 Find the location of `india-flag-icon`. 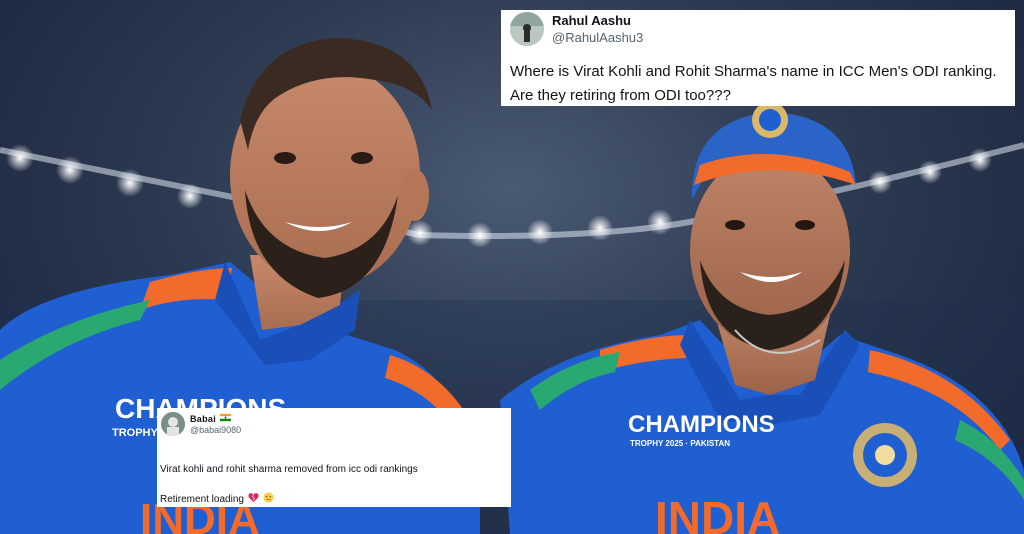

india-flag-icon is located at coordinates (225, 417).